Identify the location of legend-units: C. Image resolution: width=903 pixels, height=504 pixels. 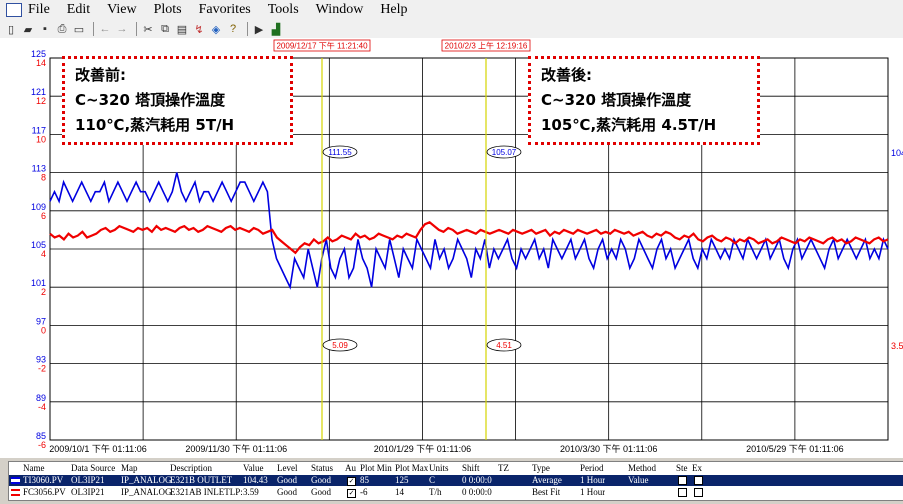
(432, 480).